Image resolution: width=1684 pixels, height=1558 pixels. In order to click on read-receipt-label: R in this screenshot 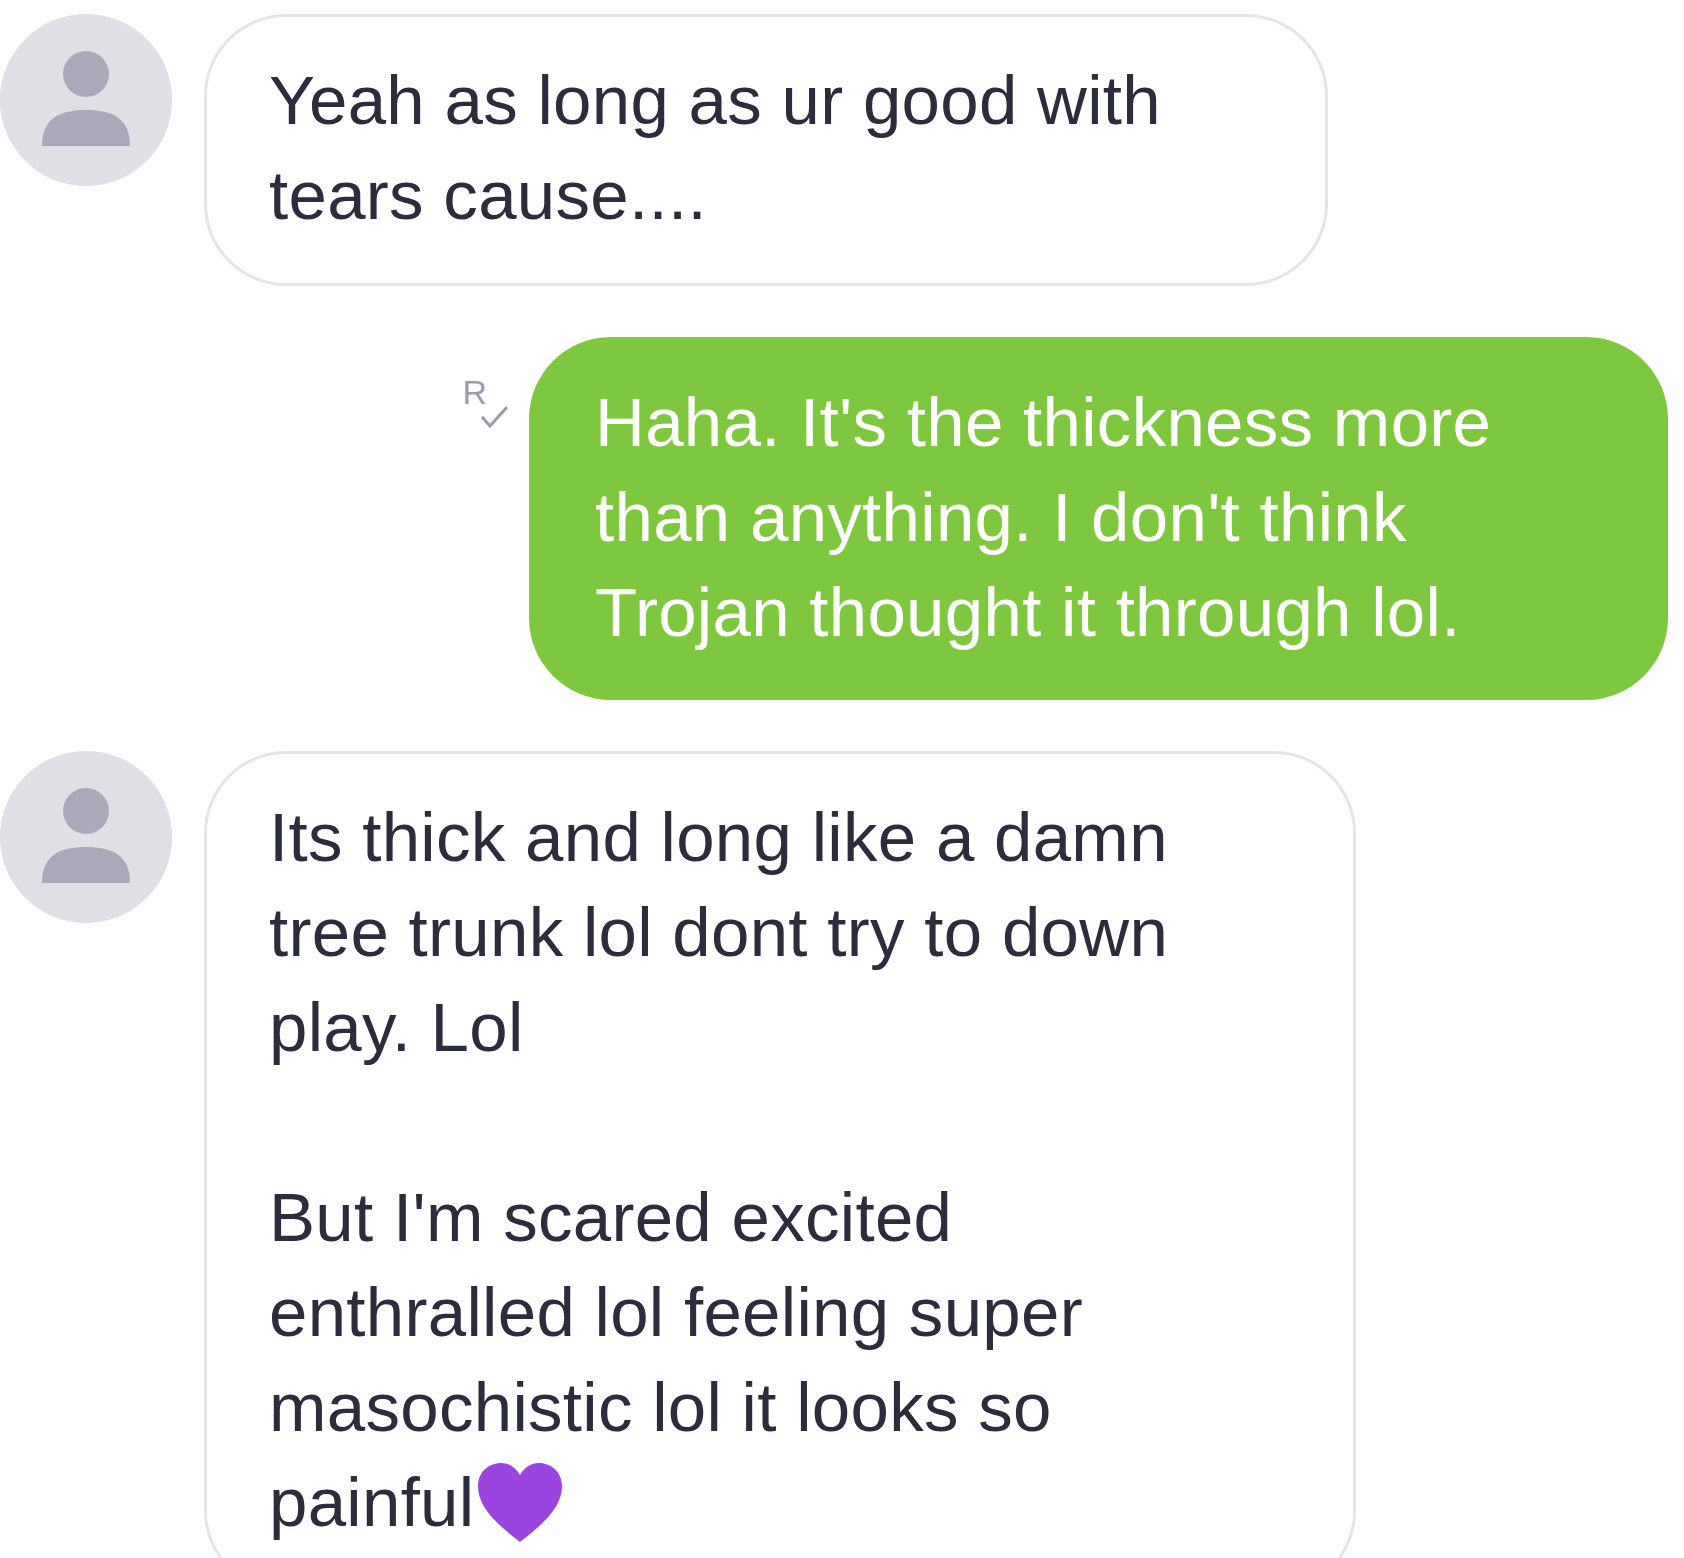, I will do `click(474, 392)`.